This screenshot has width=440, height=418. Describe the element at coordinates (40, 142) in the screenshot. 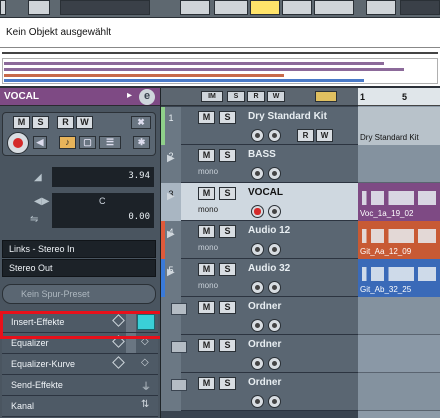

I see `monitor-button: ◀` at that location.